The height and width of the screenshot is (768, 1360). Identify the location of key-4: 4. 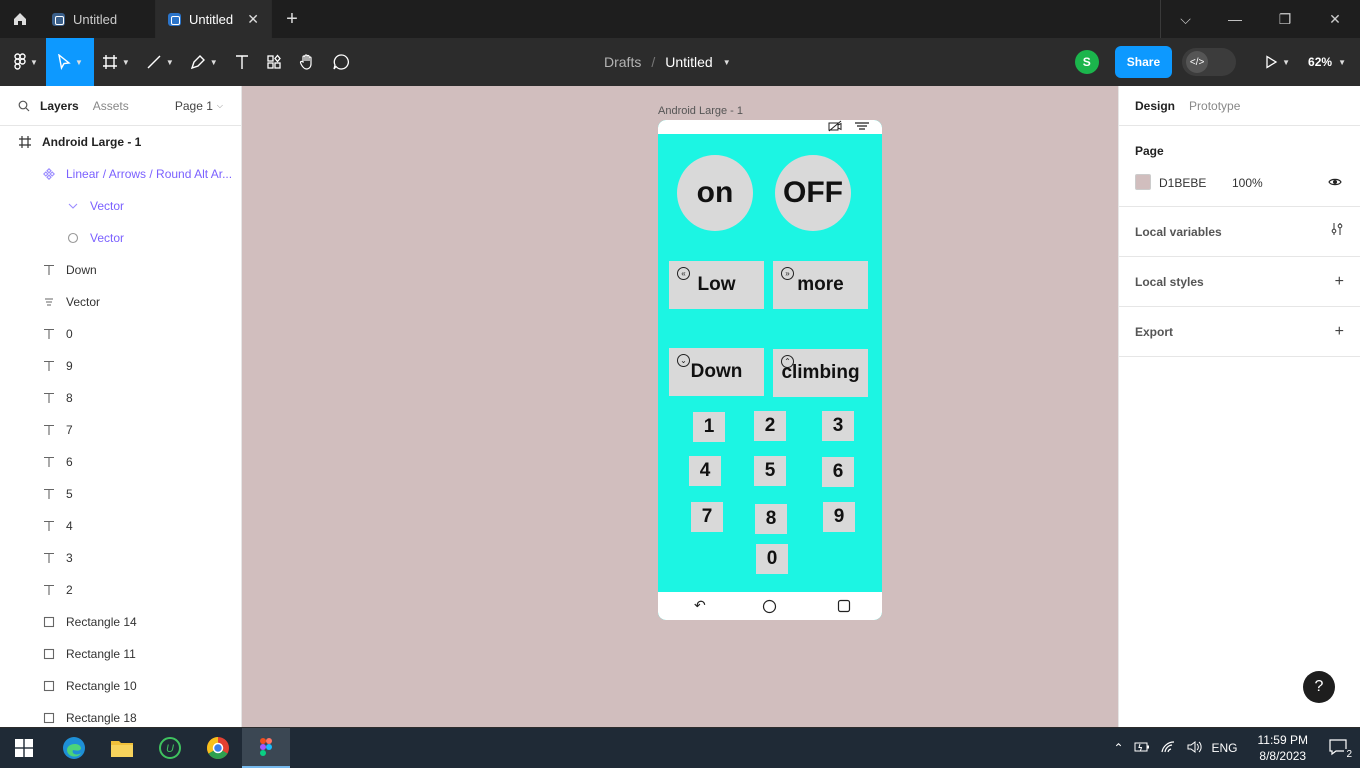
(705, 471).